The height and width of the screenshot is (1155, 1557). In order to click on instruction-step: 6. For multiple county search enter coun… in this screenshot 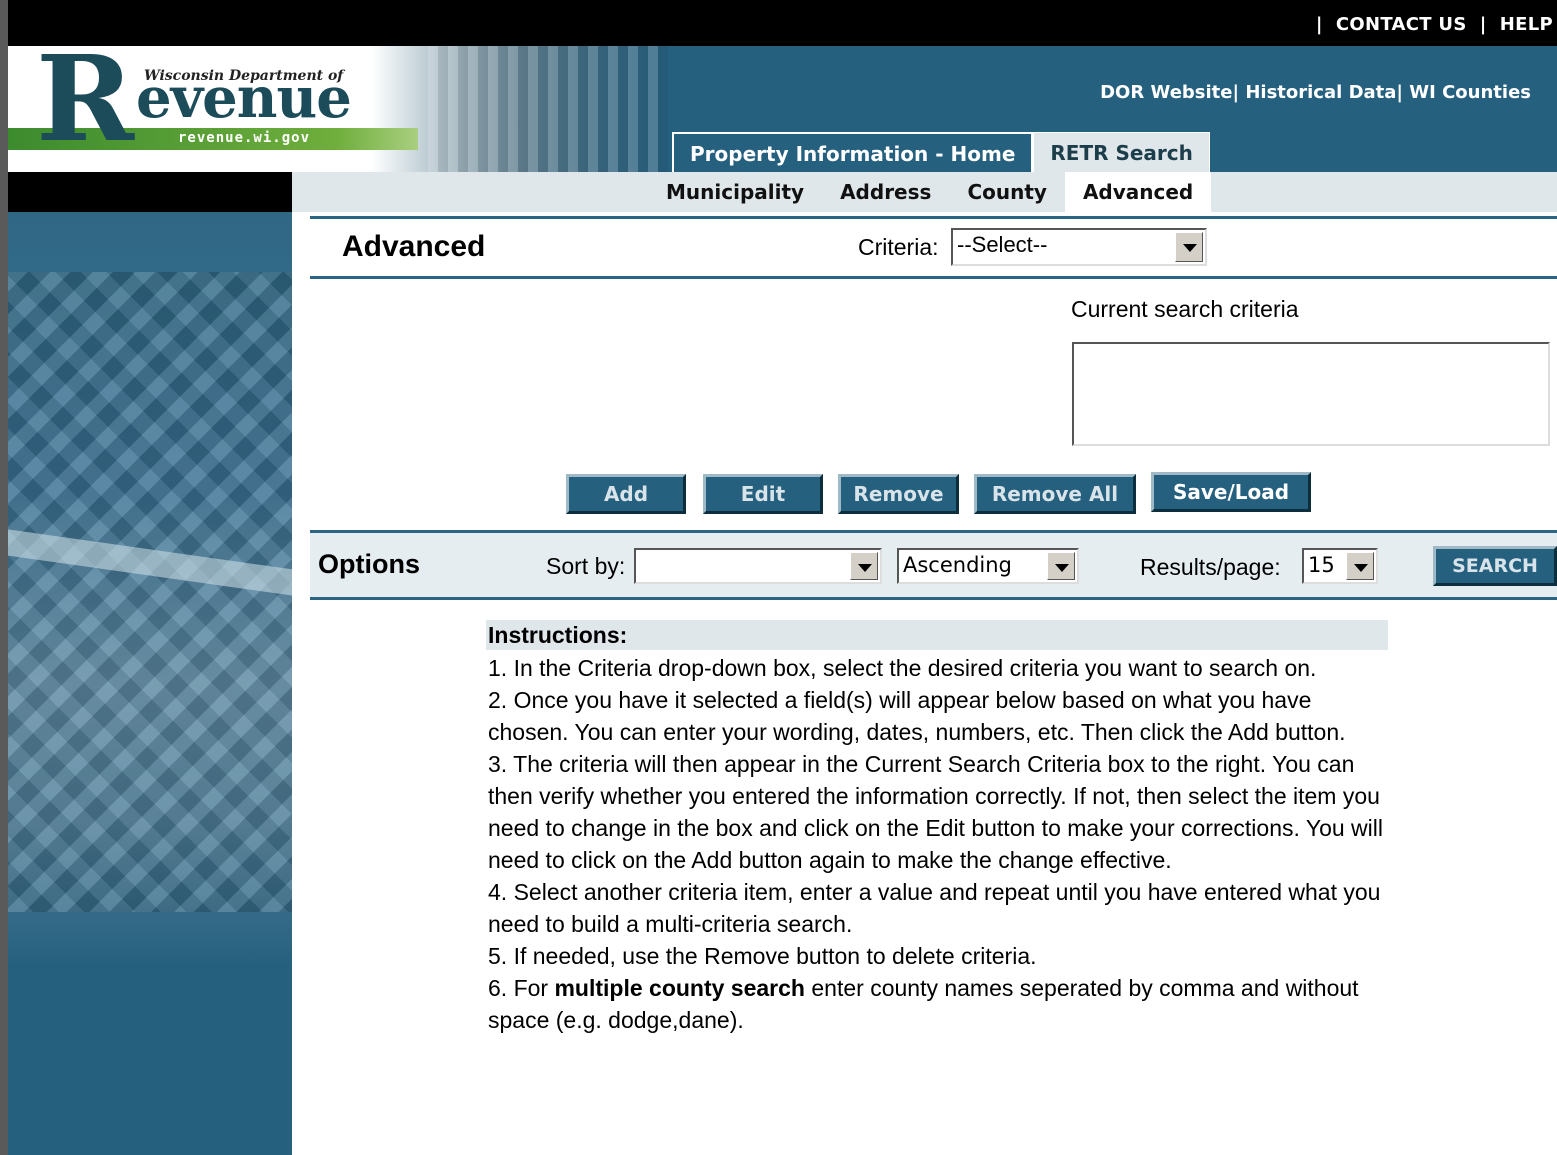, I will do `click(940, 1004)`.